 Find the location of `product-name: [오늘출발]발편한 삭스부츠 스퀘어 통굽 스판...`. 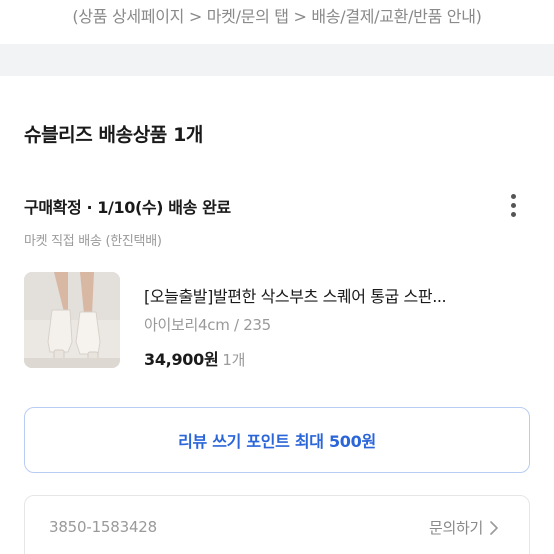

product-name: [오늘출발]발편한 삭스부츠 스퀘어 통굽 스판... is located at coordinates (295, 295).